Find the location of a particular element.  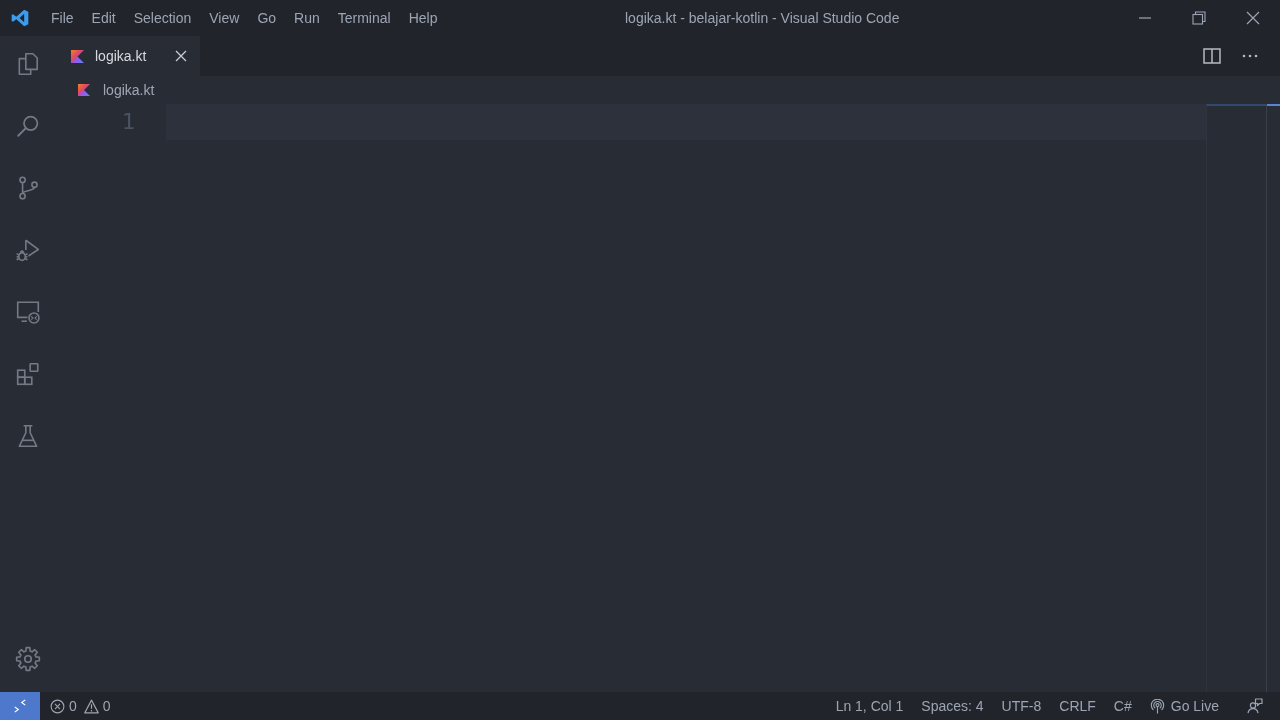

split-editor-icon is located at coordinates (1212, 56).